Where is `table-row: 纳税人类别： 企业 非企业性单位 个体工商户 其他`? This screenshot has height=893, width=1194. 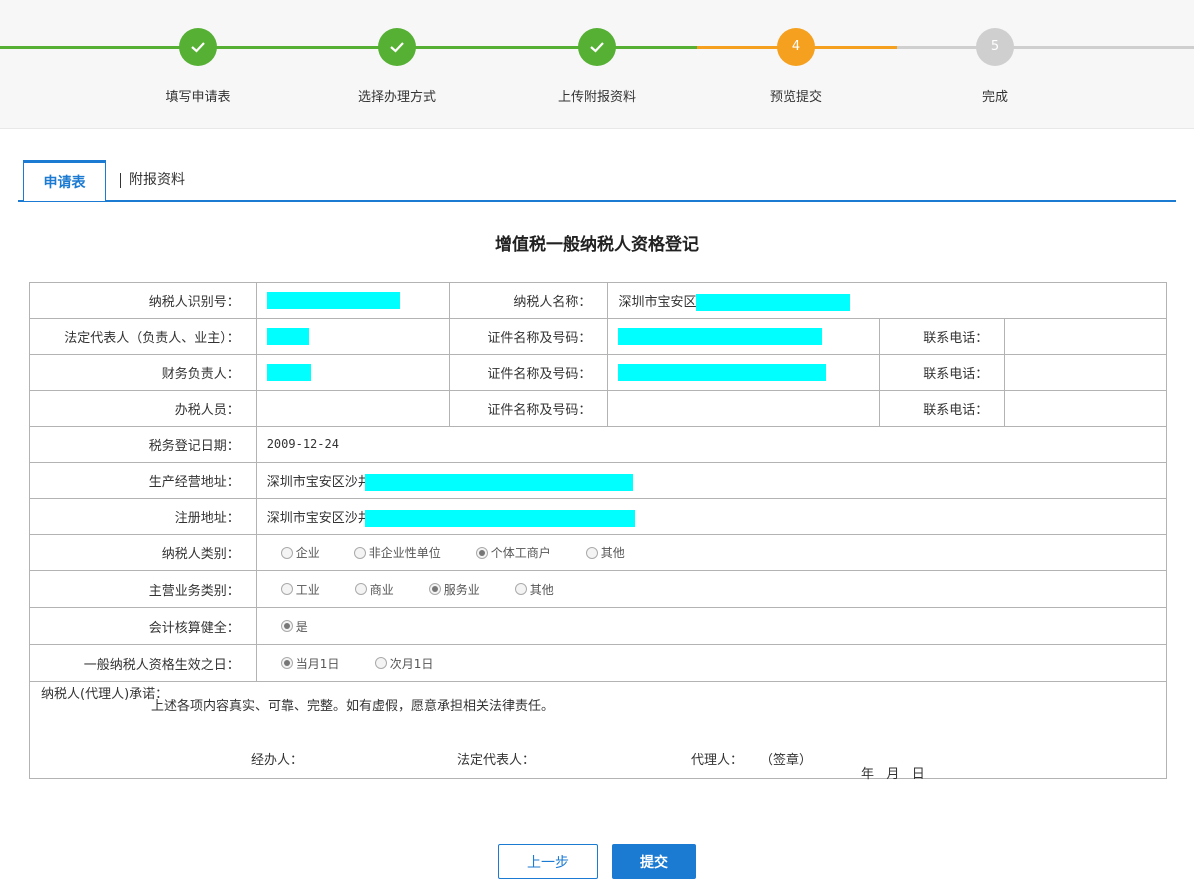
table-row: 纳税人类别： 企业 非企业性单位 个体工商户 其他 is located at coordinates (598, 552).